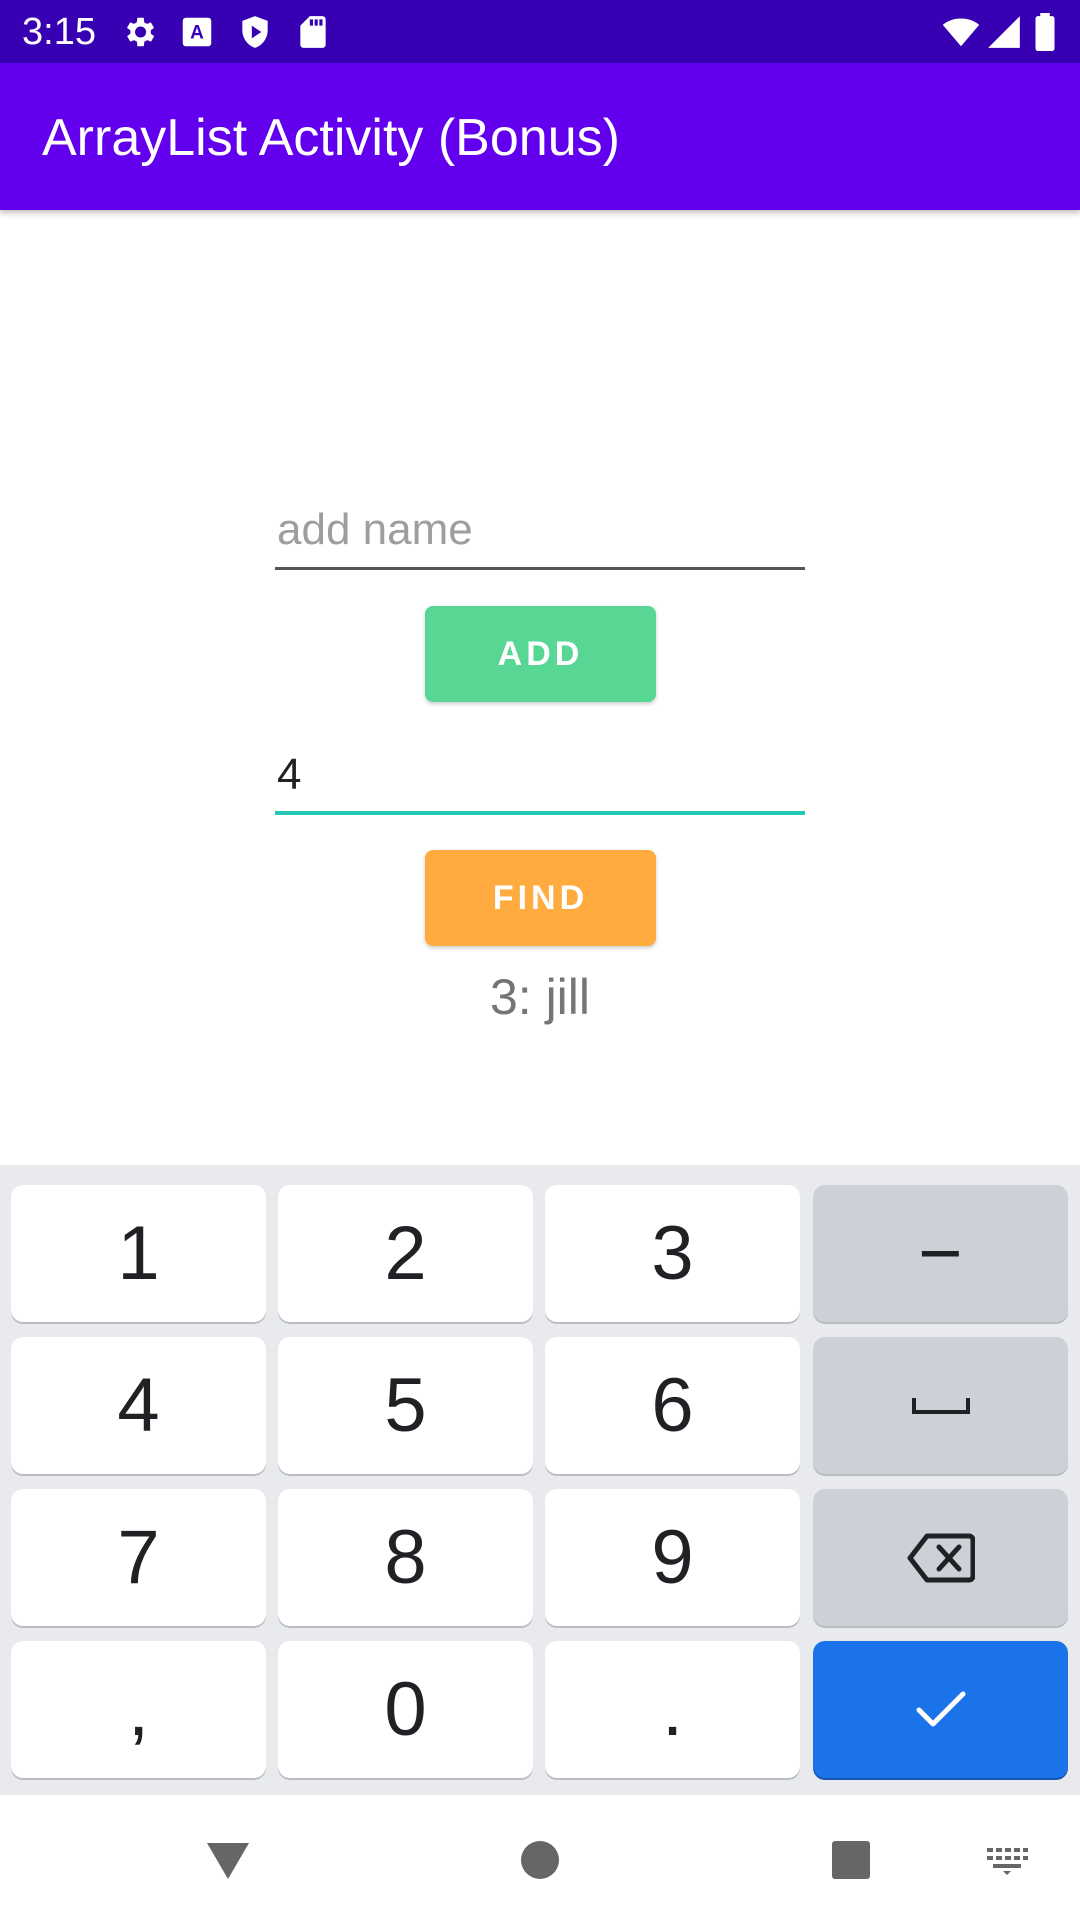 This screenshot has width=1080, height=1920. Describe the element at coordinates (138, 1709) in the screenshot. I see `key-comma: ,` at that location.